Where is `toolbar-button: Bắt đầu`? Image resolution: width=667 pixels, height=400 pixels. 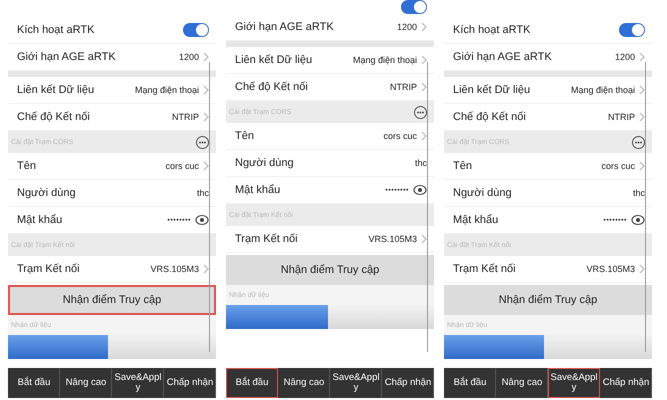 toolbar-button: Bắt đầu is located at coordinates (252, 383).